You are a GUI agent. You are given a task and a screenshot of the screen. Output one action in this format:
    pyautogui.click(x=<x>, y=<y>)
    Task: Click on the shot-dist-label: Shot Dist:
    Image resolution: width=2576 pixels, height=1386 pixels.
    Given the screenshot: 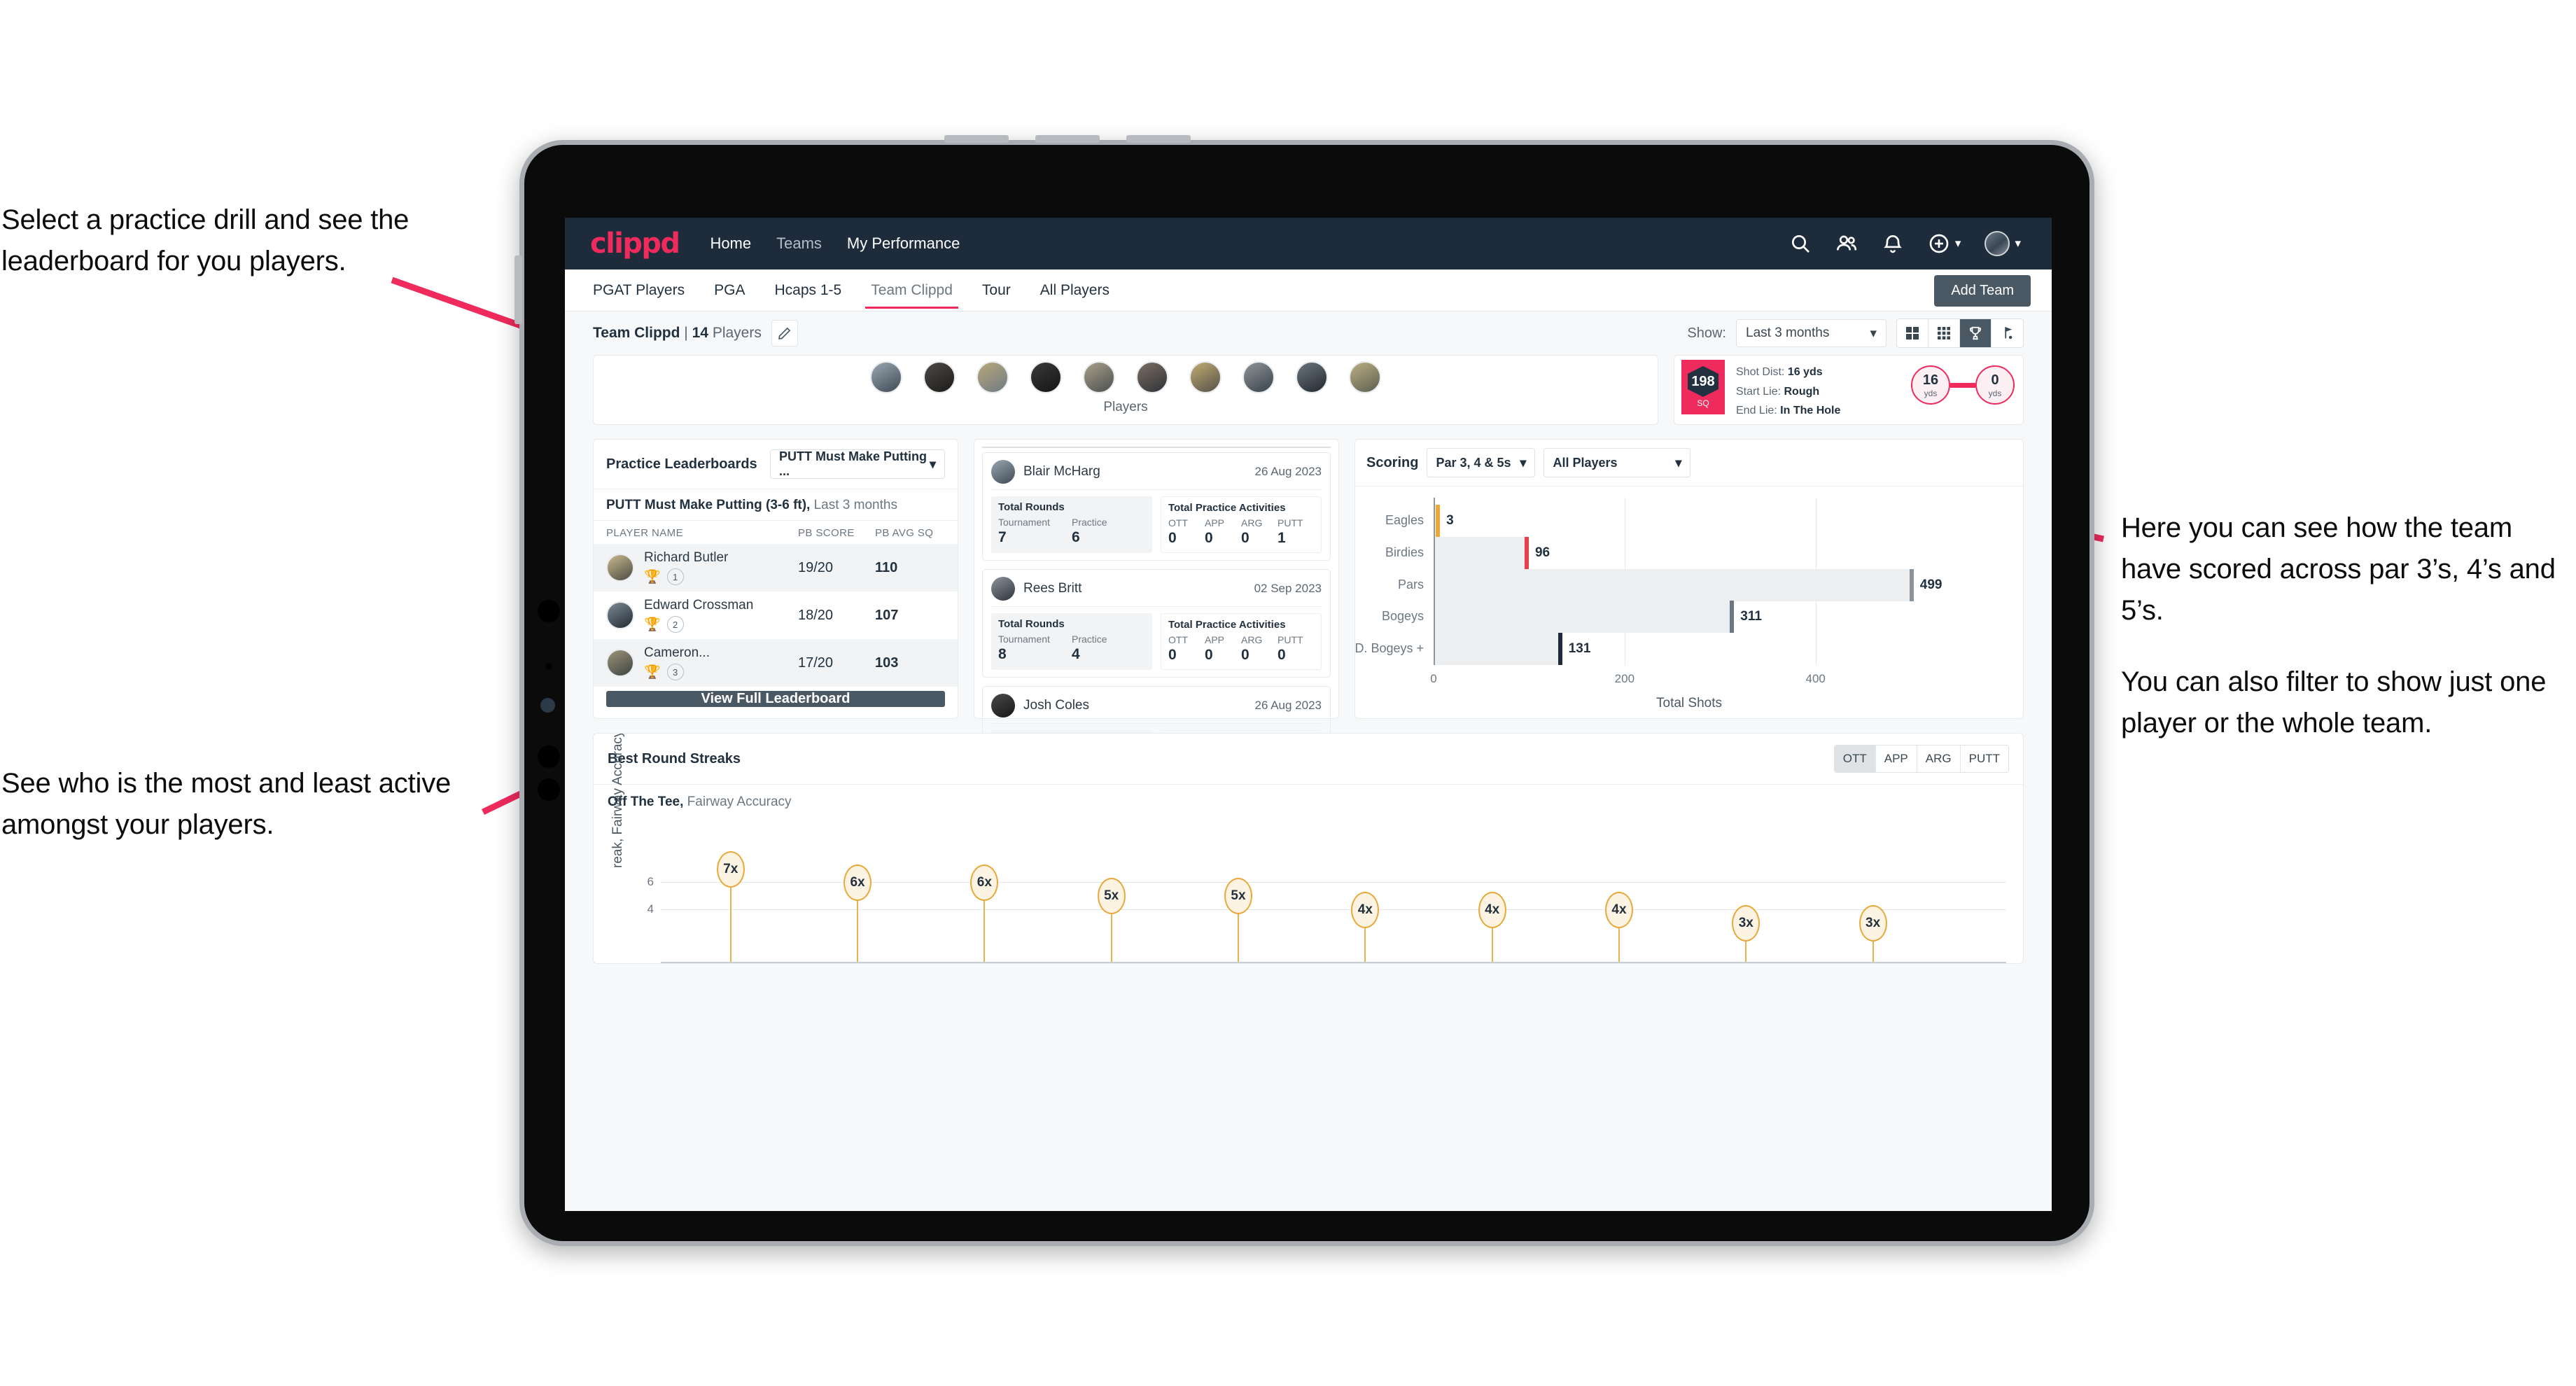 What is the action you would take?
    pyautogui.click(x=1760, y=372)
    